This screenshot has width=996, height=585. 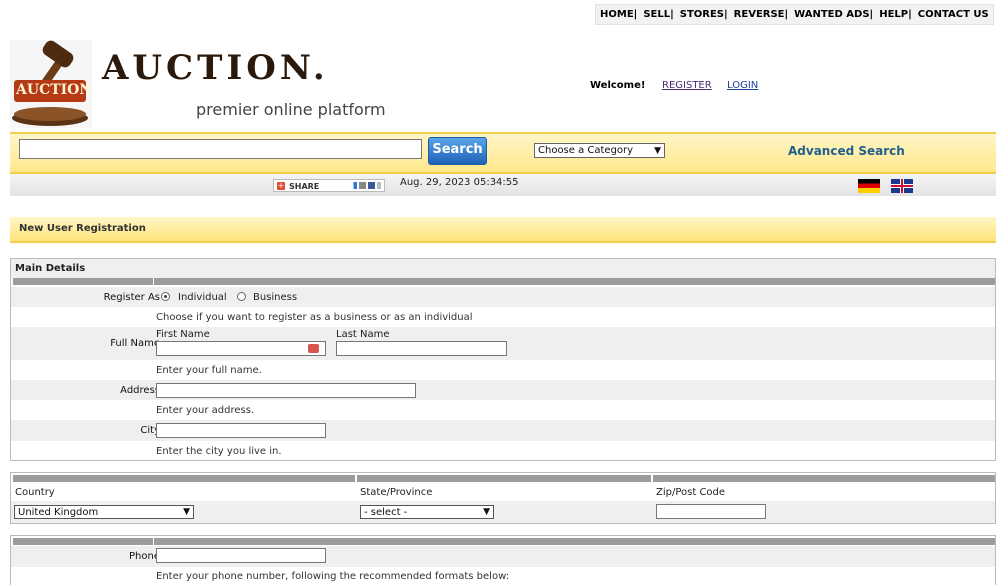 I want to click on current-datetime: Aug. 29, 2023 05:34:55, so click(x=459, y=182).